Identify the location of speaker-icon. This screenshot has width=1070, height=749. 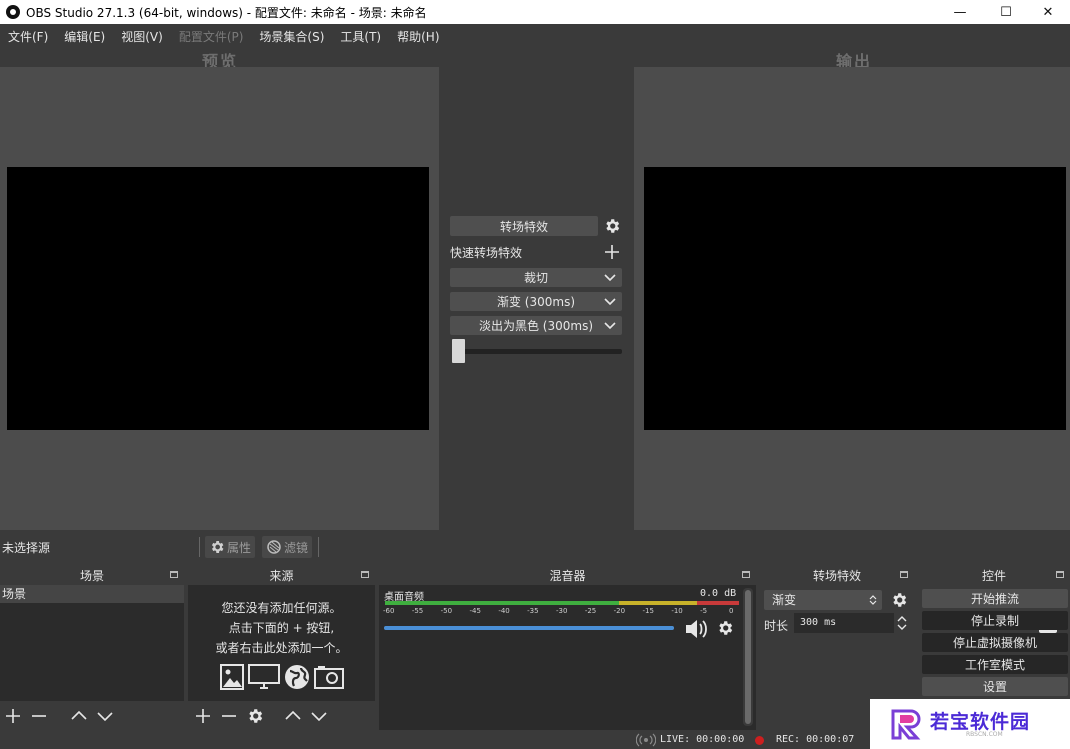
(696, 629).